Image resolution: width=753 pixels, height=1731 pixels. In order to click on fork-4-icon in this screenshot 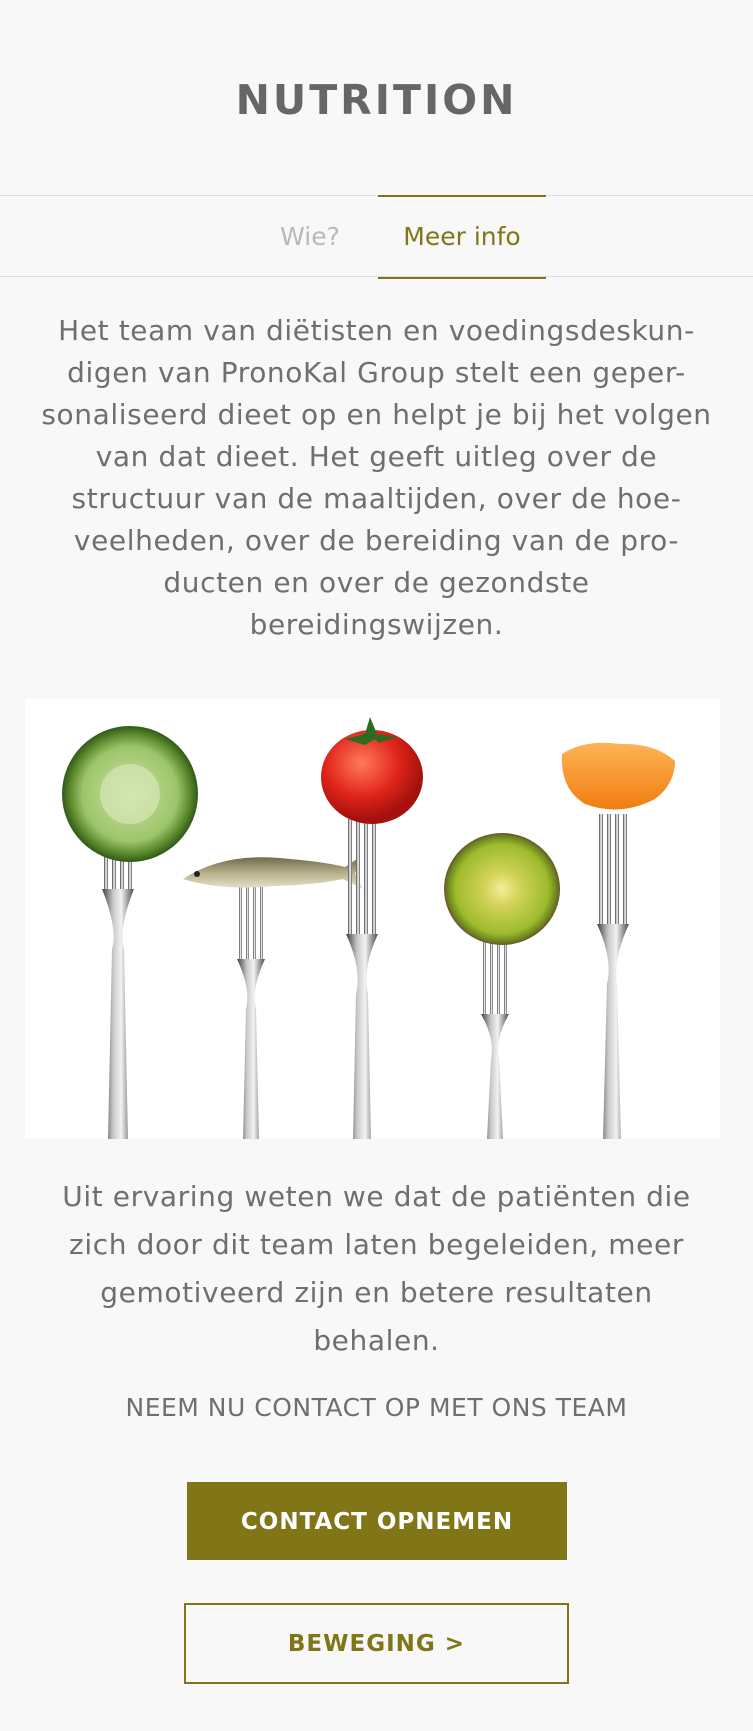, I will do `click(495, 1034)`.